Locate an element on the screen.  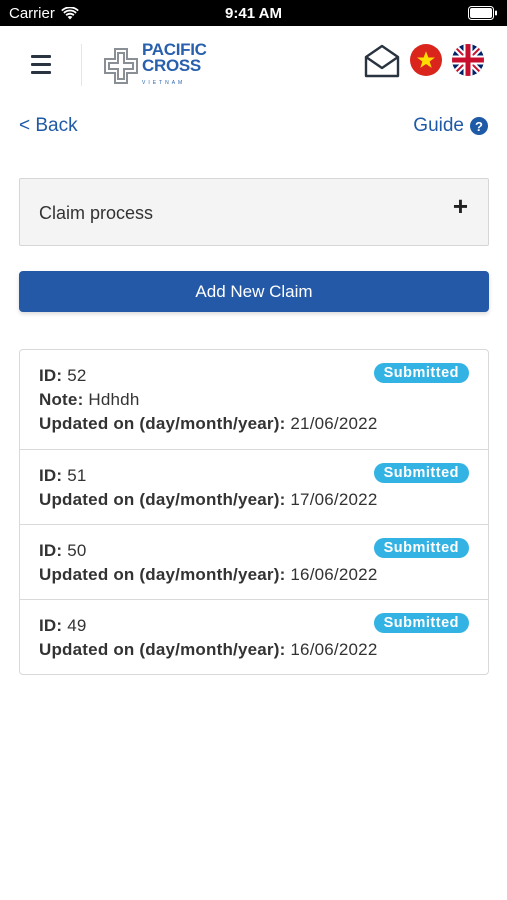
claim-note-label: Note: is located at coordinates (61, 399).